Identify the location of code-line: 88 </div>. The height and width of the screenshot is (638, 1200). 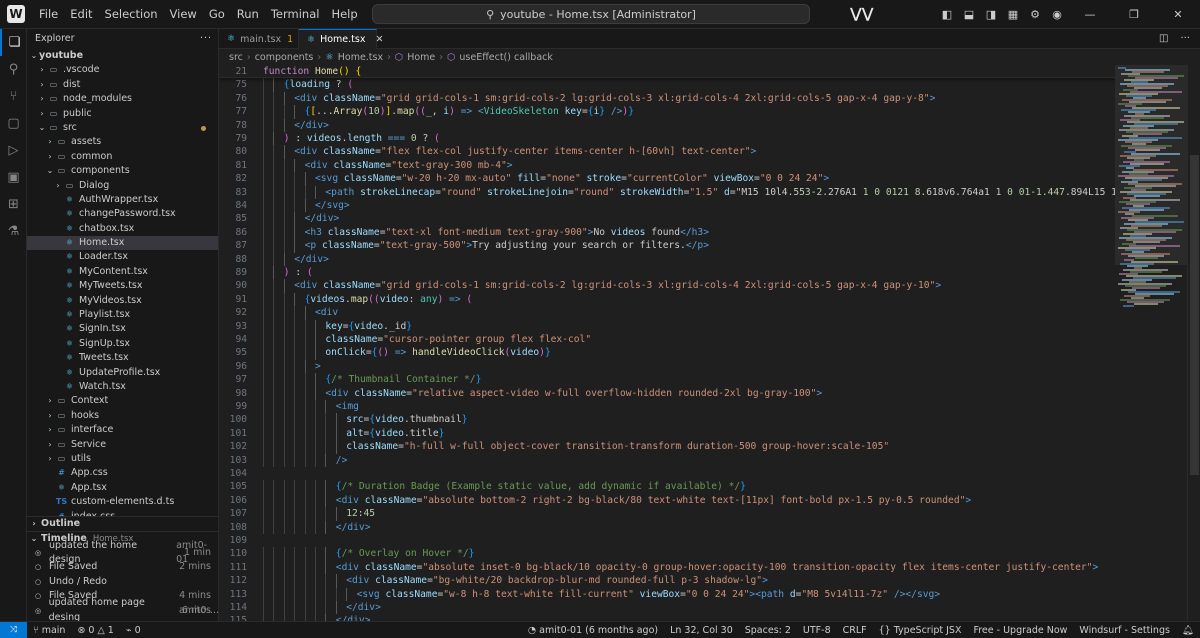
(667, 259).